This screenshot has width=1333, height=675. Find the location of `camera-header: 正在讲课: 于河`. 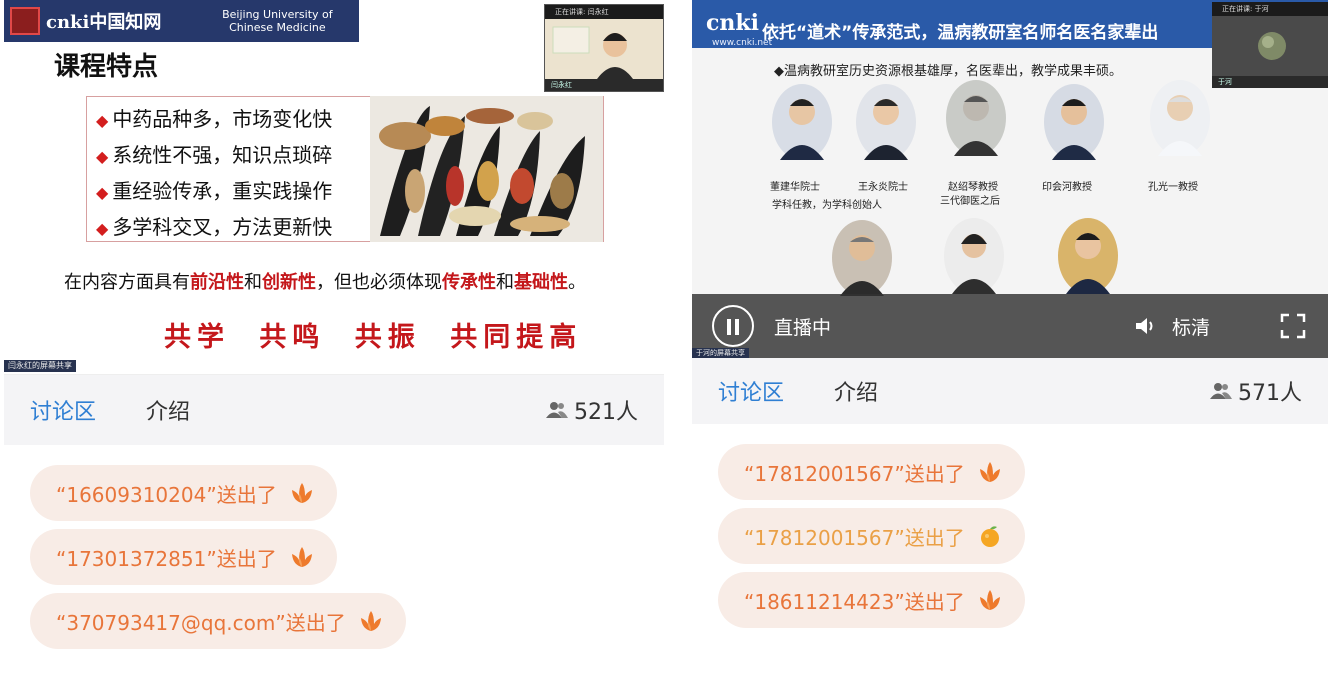

camera-header: 正在讲课: 于河 is located at coordinates (1270, 9).